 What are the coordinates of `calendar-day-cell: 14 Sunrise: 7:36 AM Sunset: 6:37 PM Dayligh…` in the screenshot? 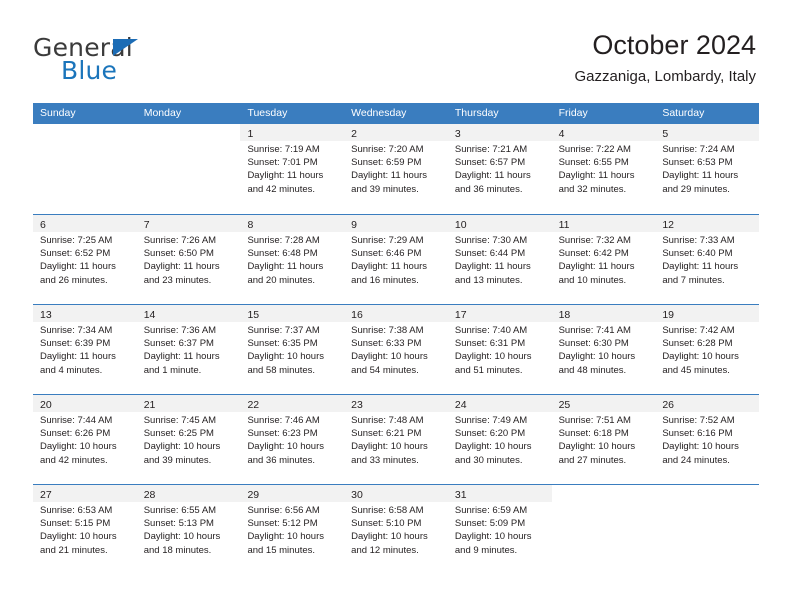 It's located at (188, 349).